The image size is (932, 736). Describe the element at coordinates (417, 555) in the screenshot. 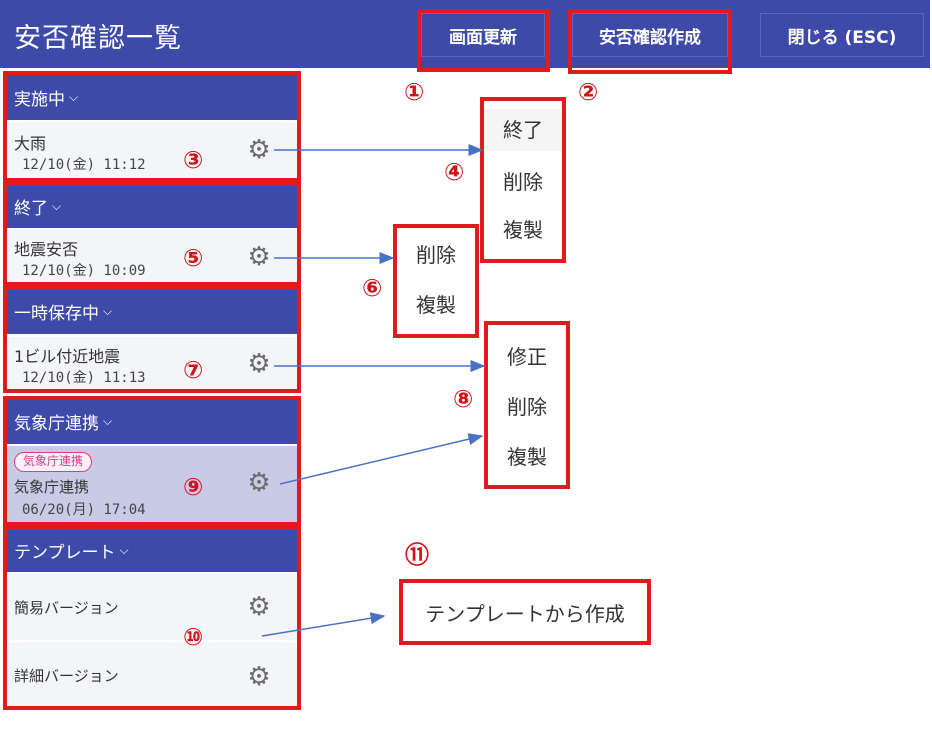

I see `callout-11: ⑪` at that location.